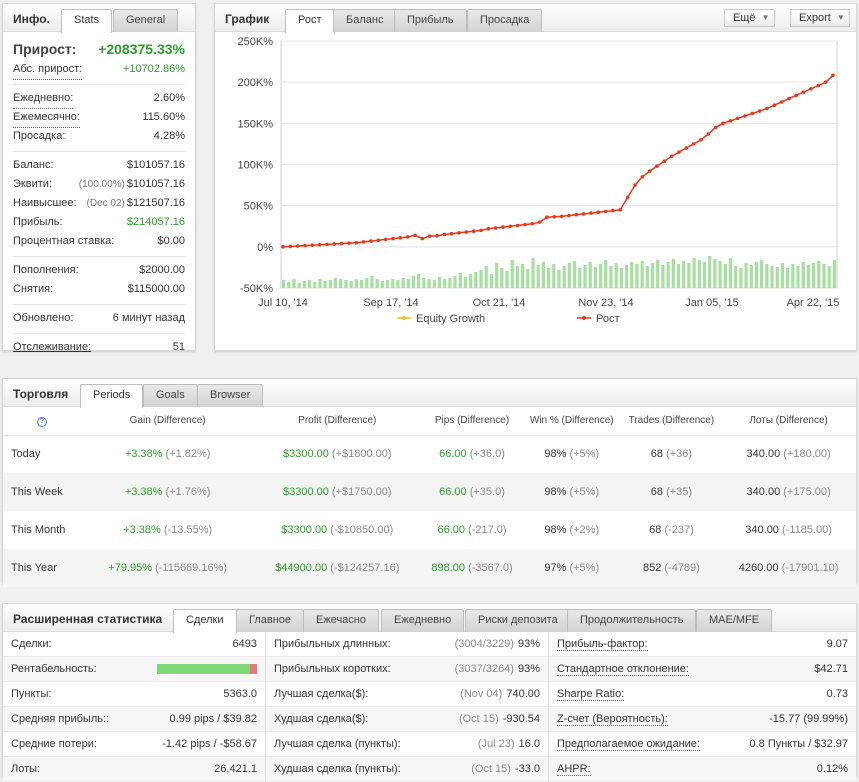 The height and width of the screenshot is (782, 859). I want to click on win-cell: 98%, so click(555, 492).